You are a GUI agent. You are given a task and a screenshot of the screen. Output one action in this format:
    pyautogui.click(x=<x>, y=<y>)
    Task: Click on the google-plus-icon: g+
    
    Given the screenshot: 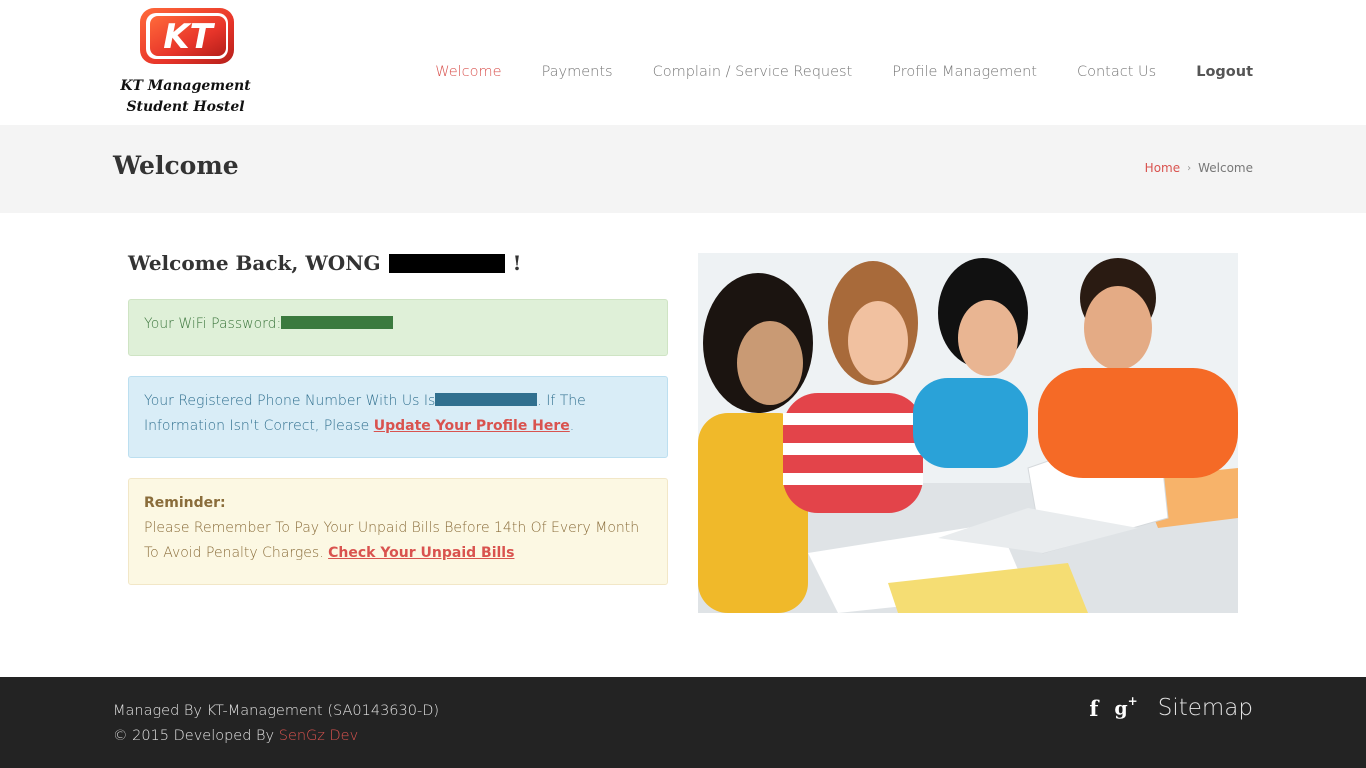 What is the action you would take?
    pyautogui.click(x=1126, y=707)
    